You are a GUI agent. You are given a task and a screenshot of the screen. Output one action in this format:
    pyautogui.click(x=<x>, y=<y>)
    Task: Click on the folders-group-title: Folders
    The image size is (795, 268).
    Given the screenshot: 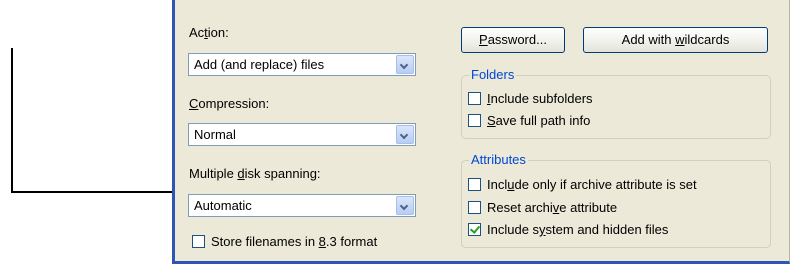 What is the action you would take?
    pyautogui.click(x=493, y=74)
    